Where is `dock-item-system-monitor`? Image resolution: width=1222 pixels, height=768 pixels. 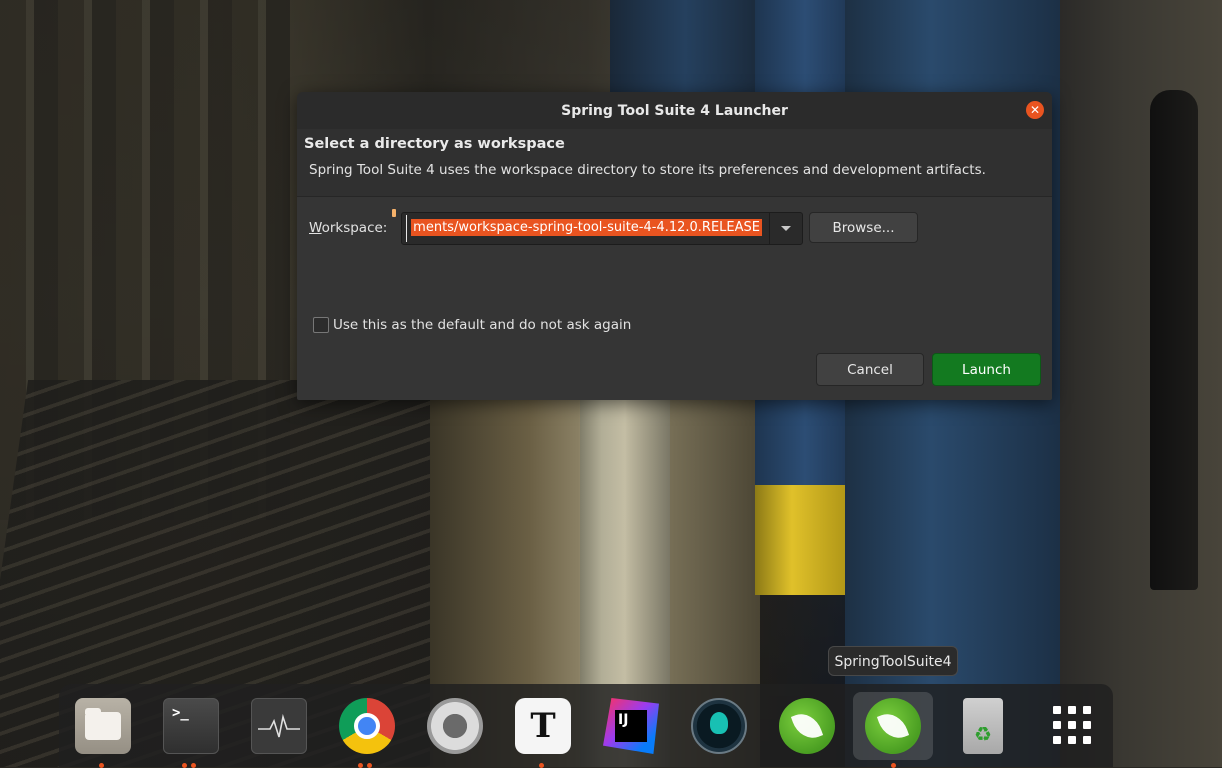
dock-item-system-monitor is located at coordinates (277, 726).